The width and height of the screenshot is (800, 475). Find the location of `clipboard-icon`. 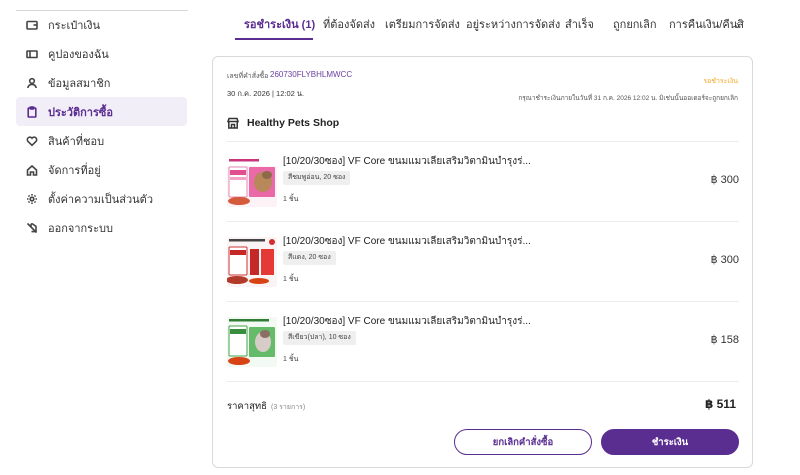

clipboard-icon is located at coordinates (32, 111).